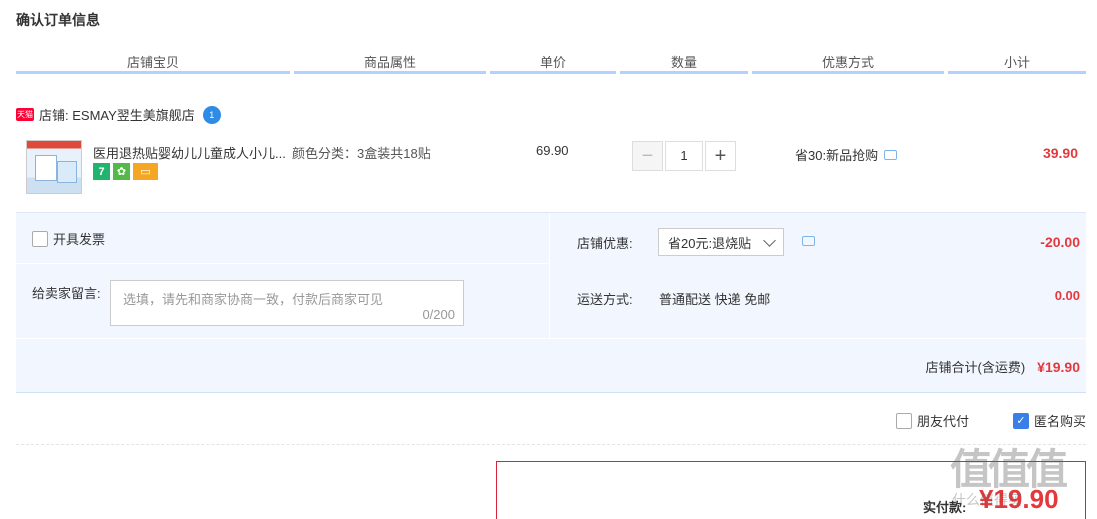 This screenshot has height=519, width=1097. What do you see at coordinates (58, 20) in the screenshot?
I see `section-title: 确认订单信息` at bounding box center [58, 20].